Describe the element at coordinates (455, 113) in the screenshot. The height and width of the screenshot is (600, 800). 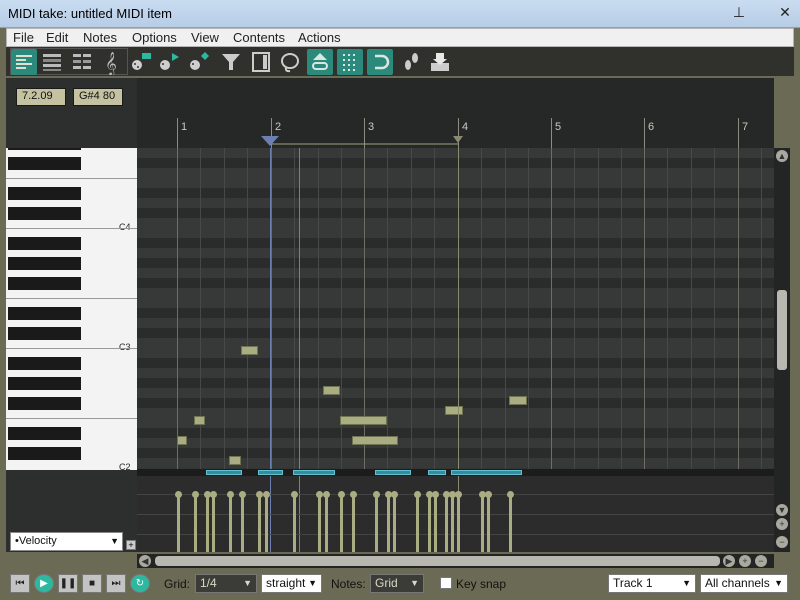
I see `timeline-ruler: 1 2 3 4 5 6 7` at that location.